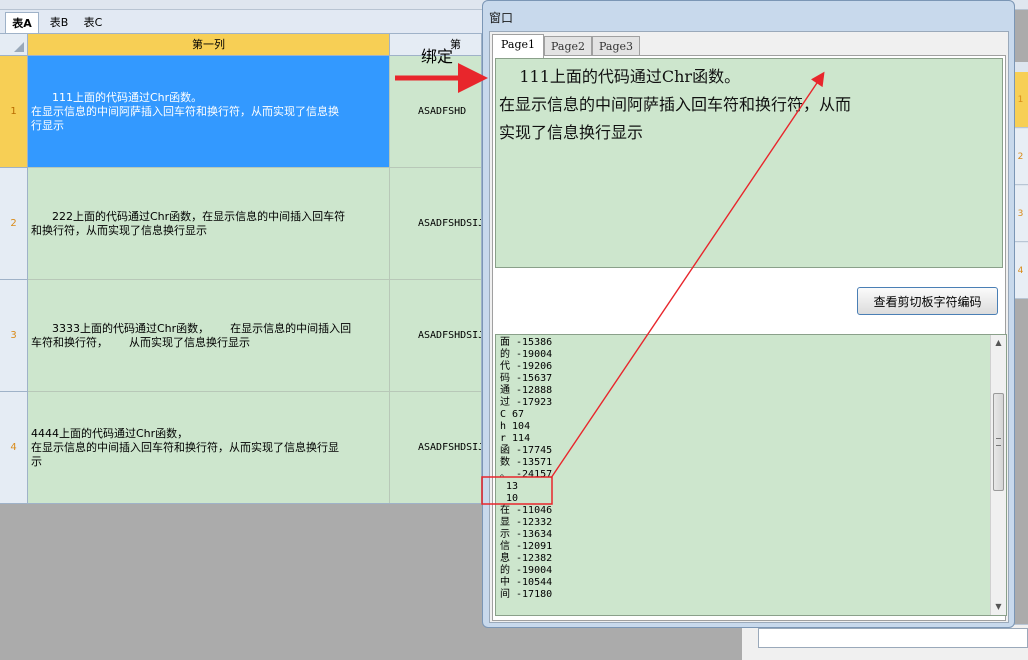  I want to click on select-all-triangle-icon, so click(19, 47).